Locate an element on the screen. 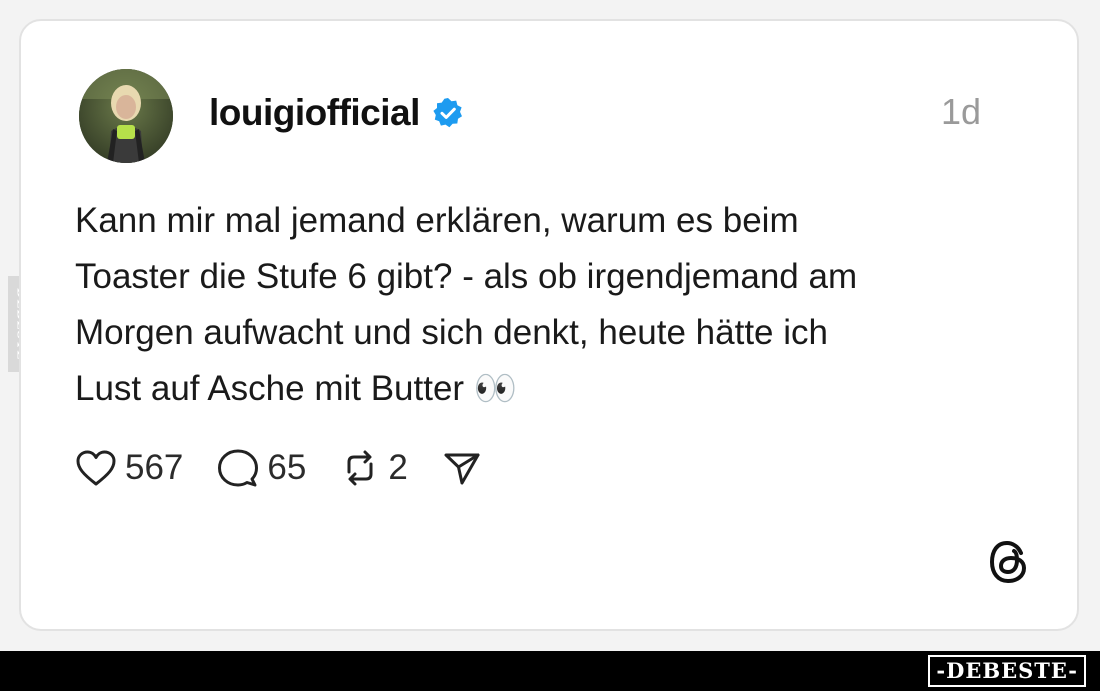 The image size is (1100, 691). repost-icon is located at coordinates (360, 468).